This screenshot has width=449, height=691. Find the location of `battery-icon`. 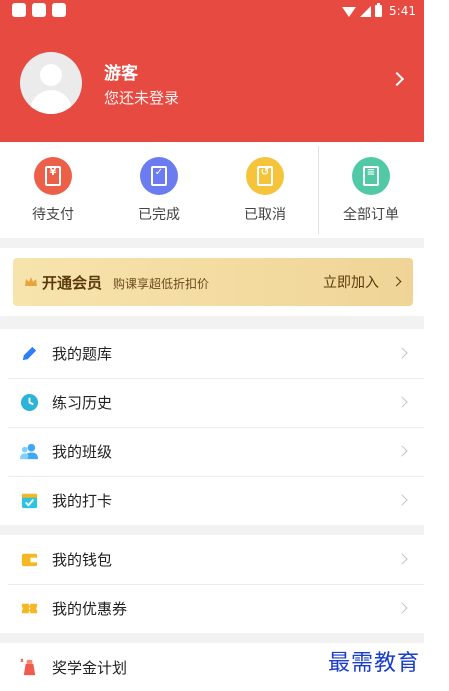

battery-icon is located at coordinates (379, 10).